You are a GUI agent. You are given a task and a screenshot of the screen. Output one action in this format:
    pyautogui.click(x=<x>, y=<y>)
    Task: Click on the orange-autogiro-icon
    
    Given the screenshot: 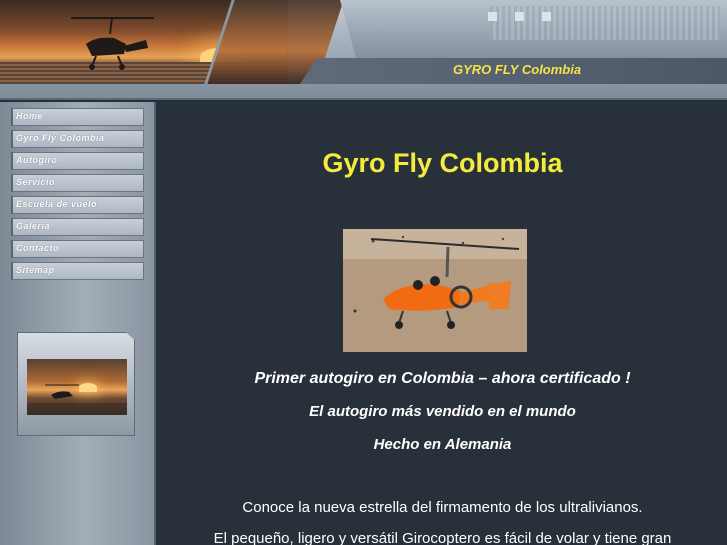 What is the action you would take?
    pyautogui.click(x=435, y=290)
    